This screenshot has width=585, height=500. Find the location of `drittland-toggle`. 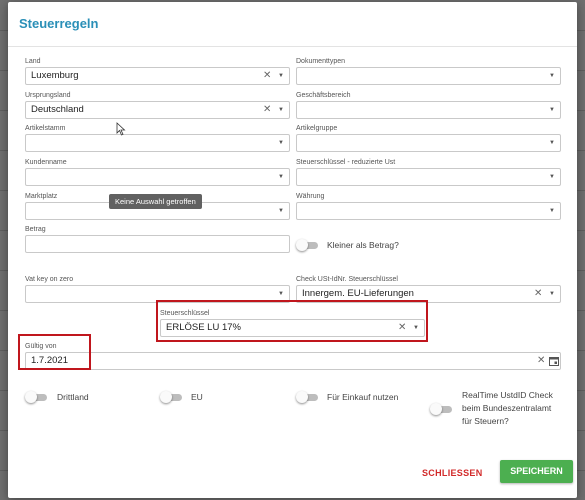

drittland-toggle is located at coordinates (36, 397).